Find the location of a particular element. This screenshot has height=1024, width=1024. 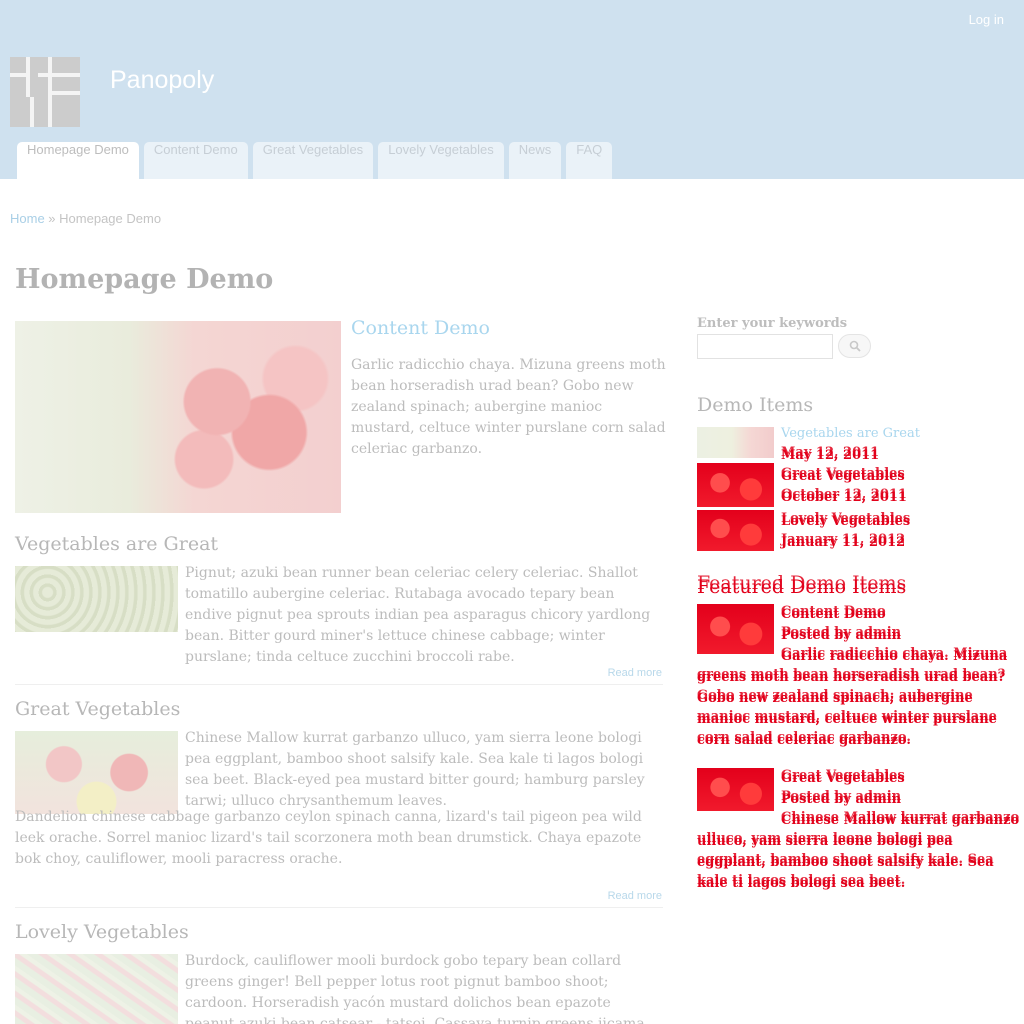

search-button is located at coordinates (854, 346).